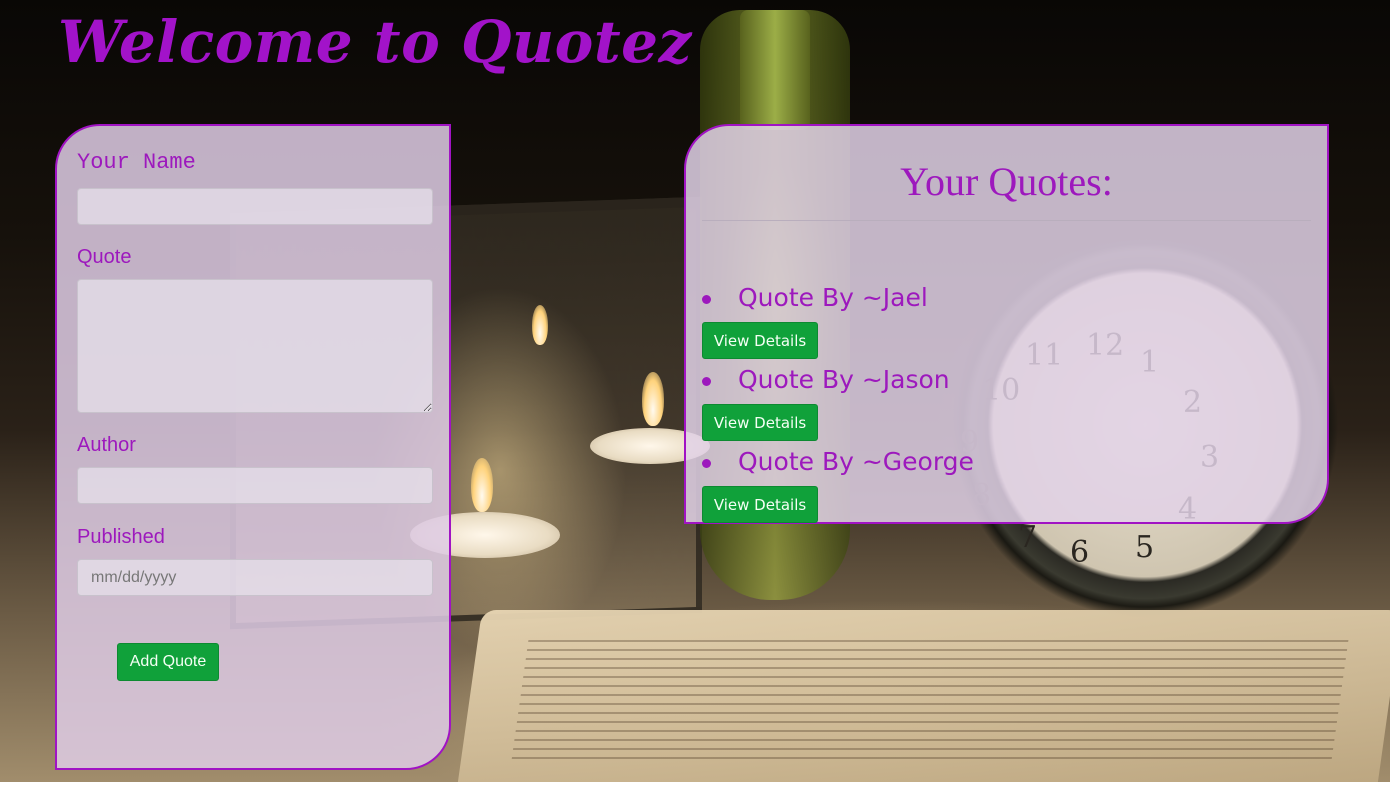 The height and width of the screenshot is (785, 1390). I want to click on background-book, so click(923, 696).